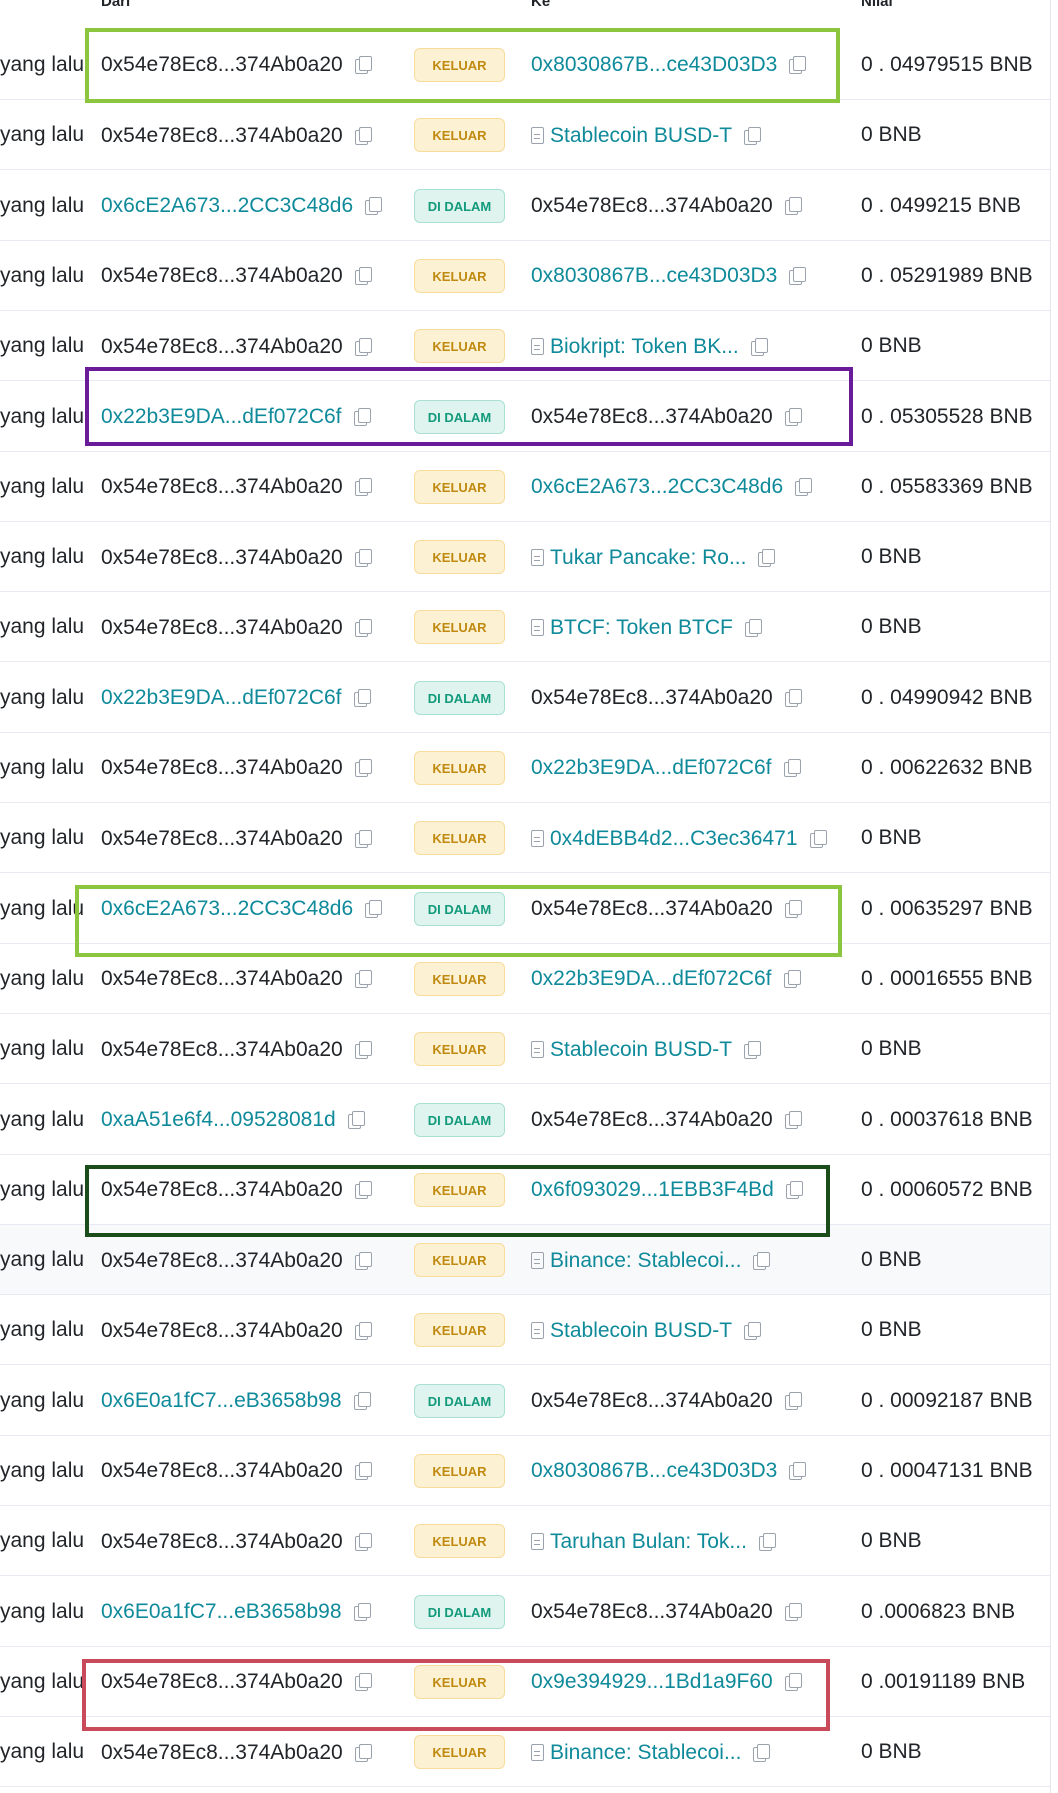  I want to click on direction-badge: DI DALAM, so click(459, 698).